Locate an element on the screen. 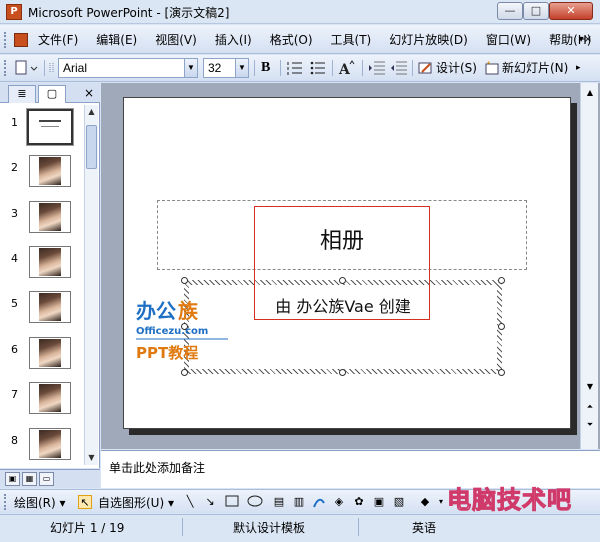  menu-format: 格式(O) is located at coordinates (291, 39).